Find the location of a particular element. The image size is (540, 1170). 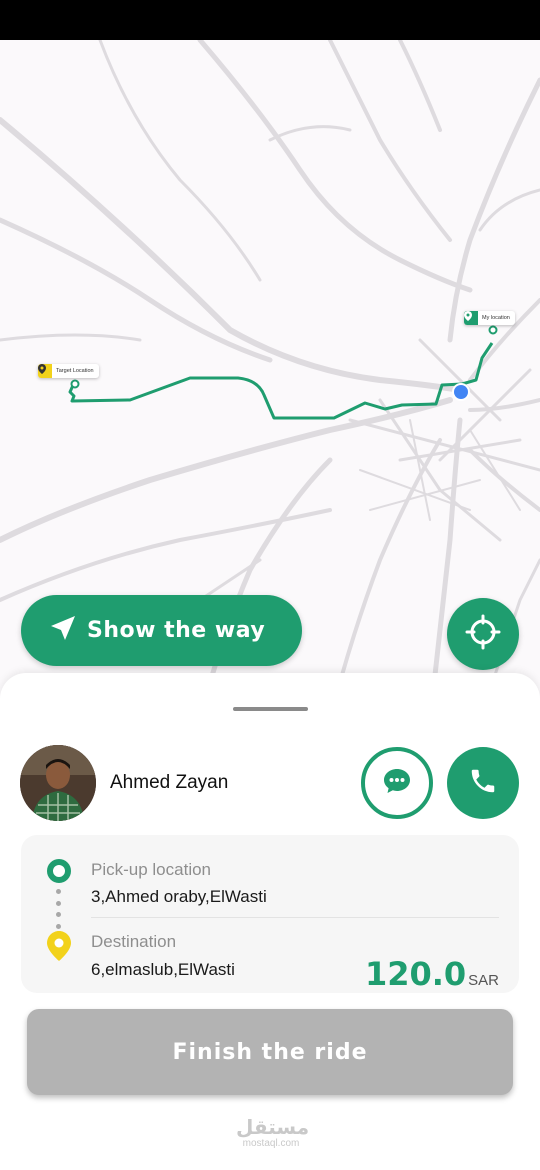

pickup-label: Pick-up location is located at coordinates (151, 869).